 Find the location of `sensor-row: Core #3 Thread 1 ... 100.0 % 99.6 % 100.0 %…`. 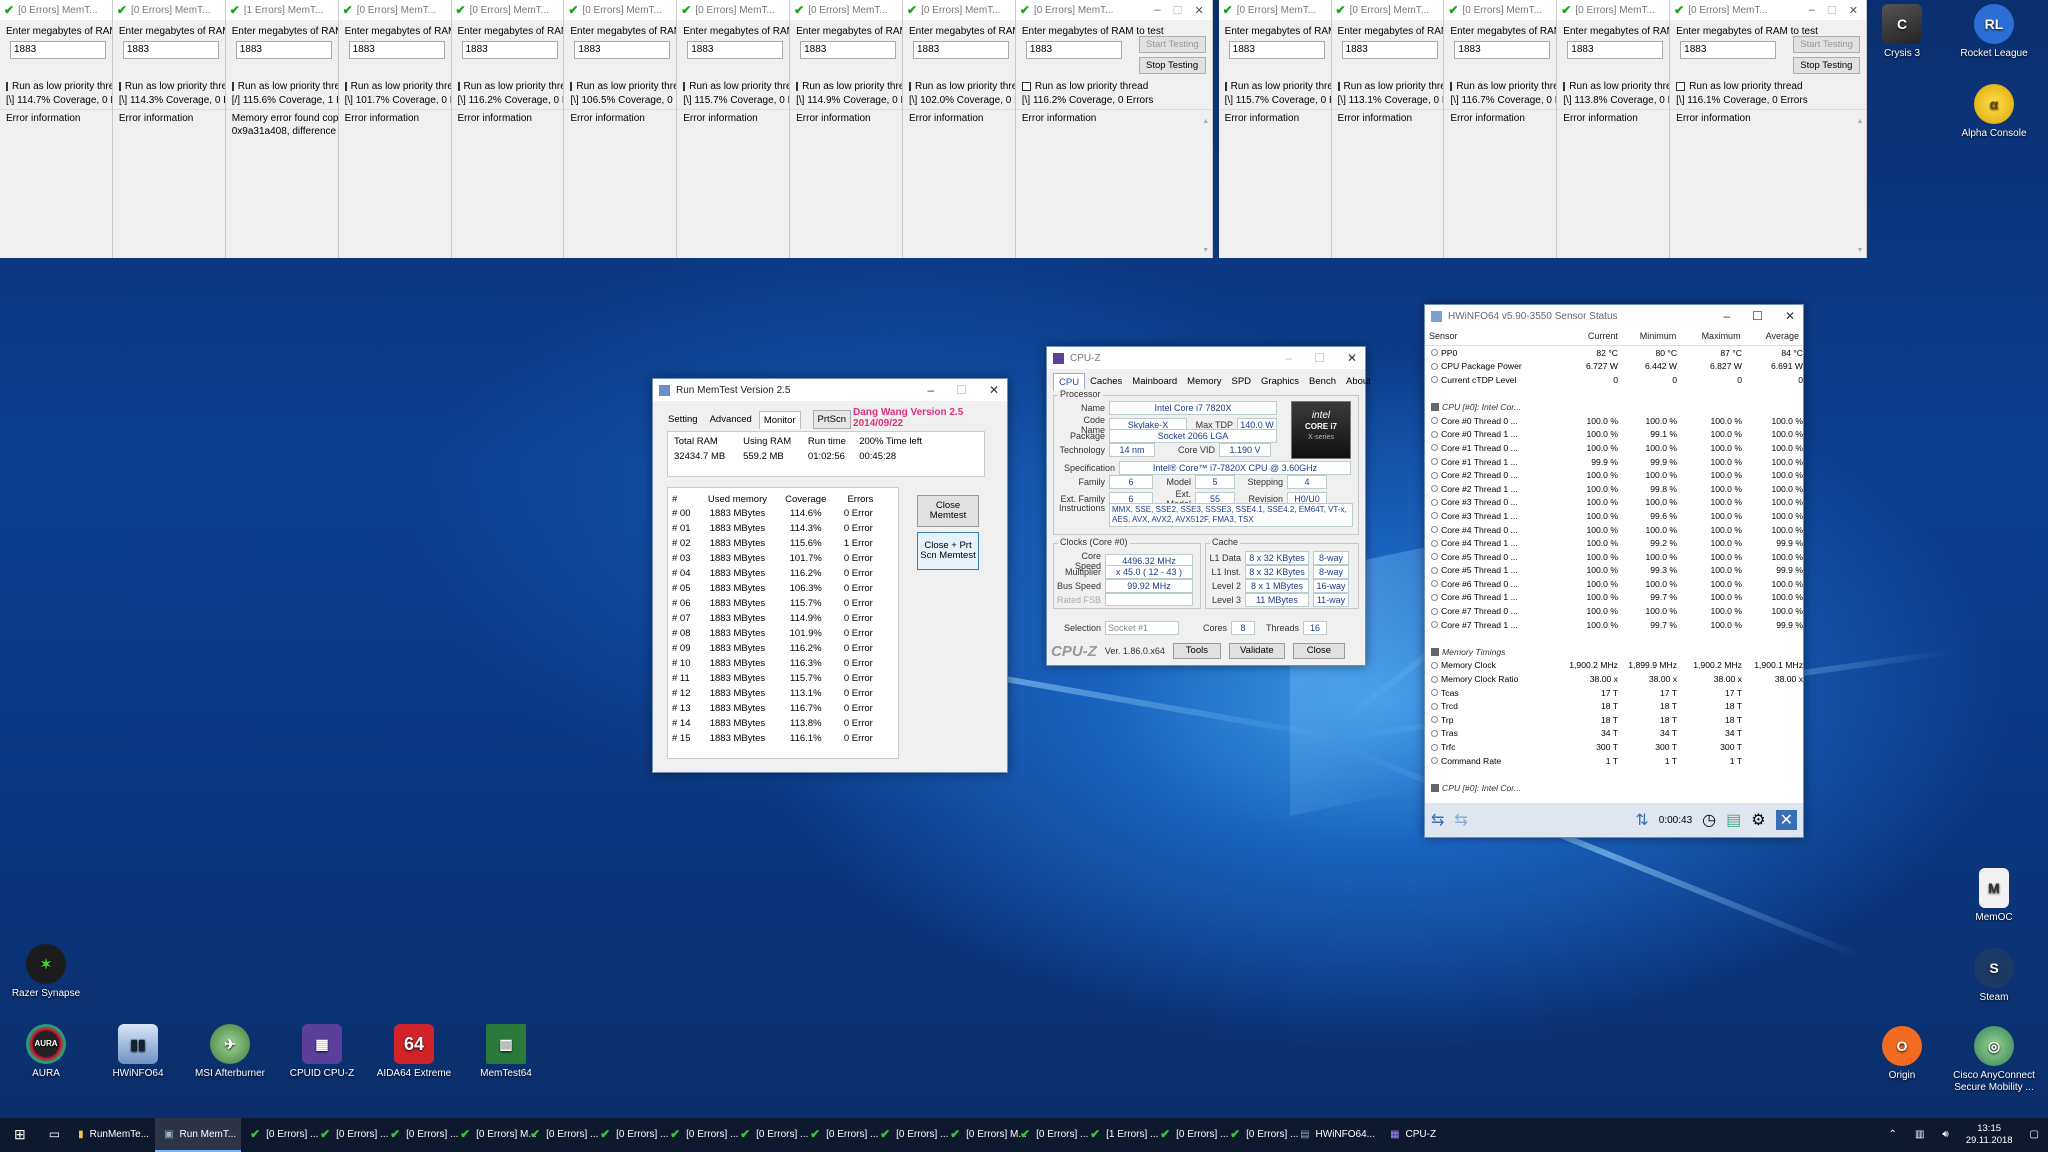

sensor-row: Core #3 Thread 1 ... 100.0 % 99.6 % 100.0 %… is located at coordinates (1614, 516).